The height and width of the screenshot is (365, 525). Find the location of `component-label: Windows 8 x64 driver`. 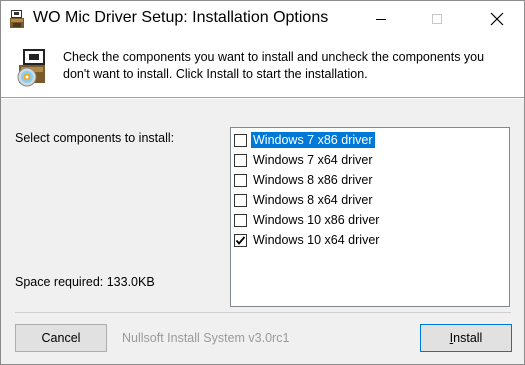

component-label: Windows 8 x64 driver is located at coordinates (313, 200).